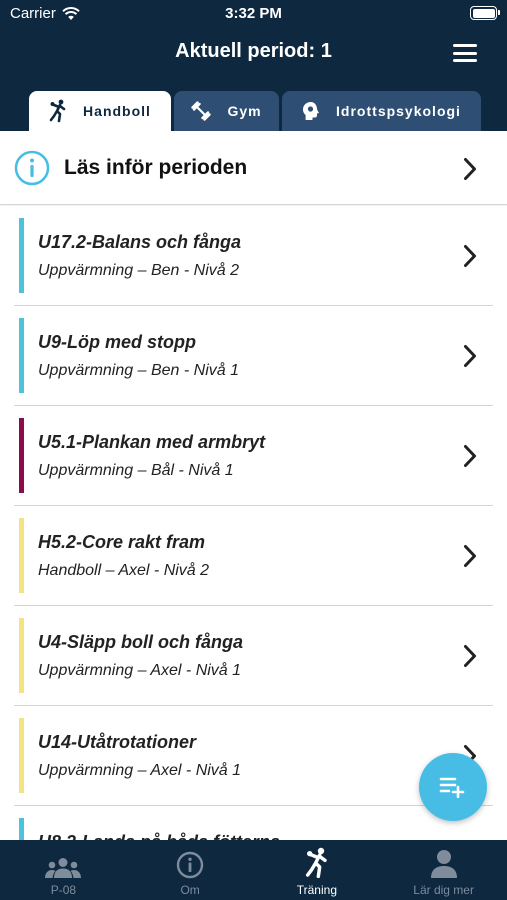 This screenshot has width=507, height=900. What do you see at coordinates (253, 51) in the screenshot?
I see `page-title: Aktuell period: 1` at bounding box center [253, 51].